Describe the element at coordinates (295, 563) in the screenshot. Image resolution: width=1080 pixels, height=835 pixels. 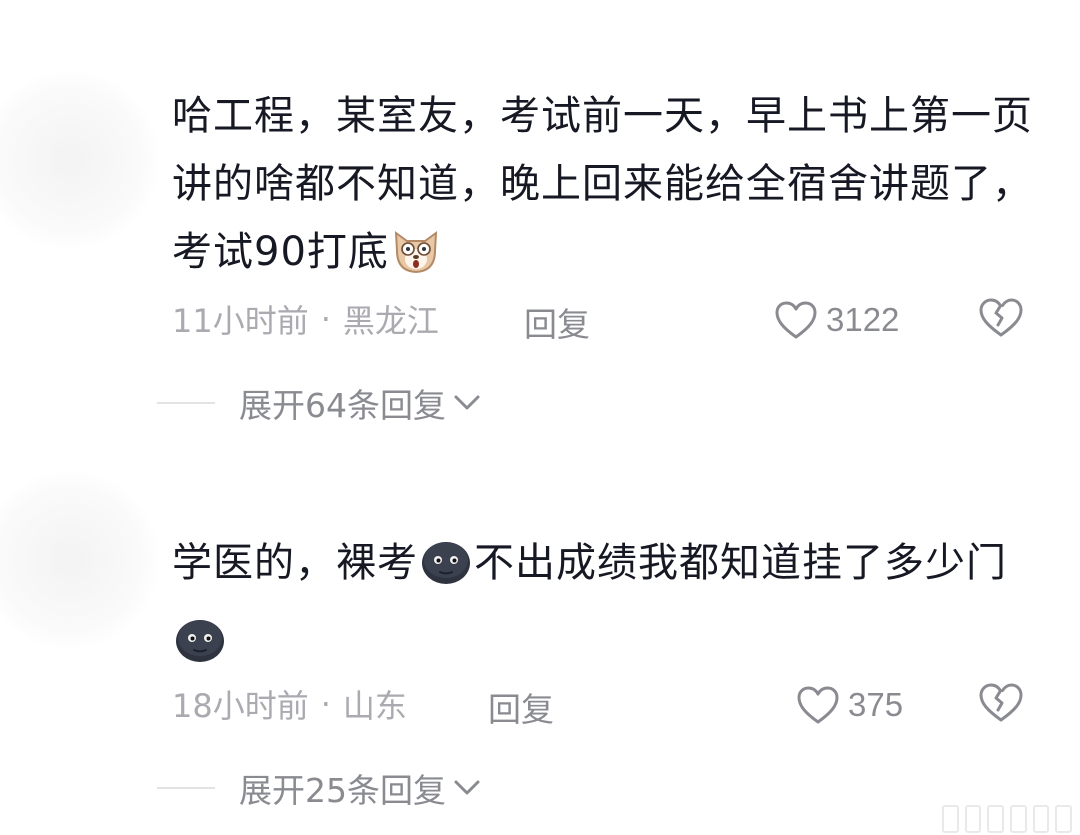
I see `comment-body-part1: 学医的，裸考` at that location.